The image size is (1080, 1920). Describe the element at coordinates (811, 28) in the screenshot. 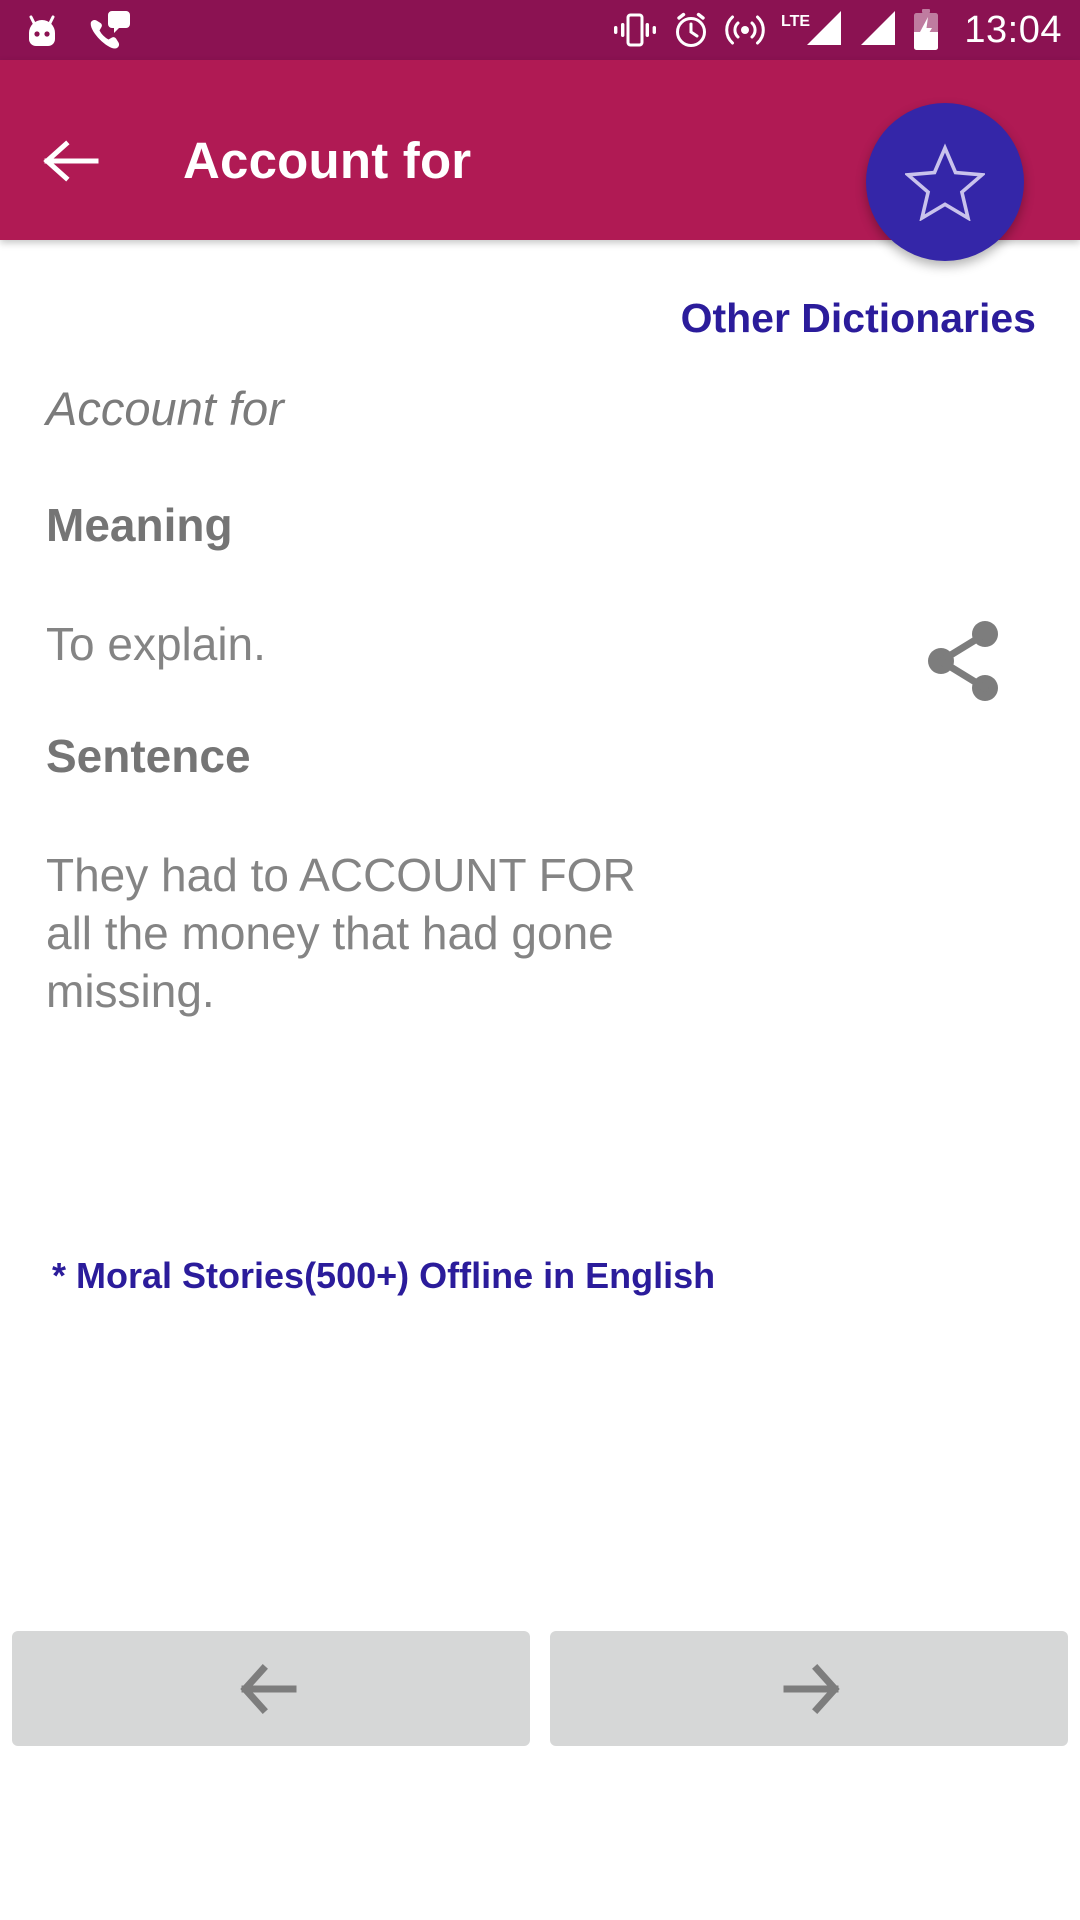

I see `signal-bars-sim1-icon: LTE` at that location.